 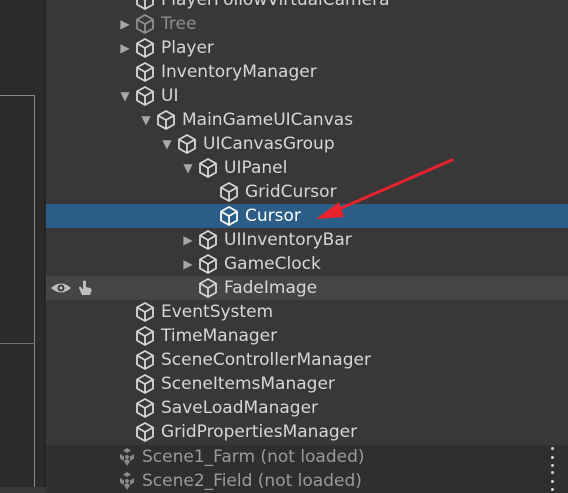 I want to click on hierarchy-item-content: ▶ UIInventoryBar, so click(x=230, y=240).